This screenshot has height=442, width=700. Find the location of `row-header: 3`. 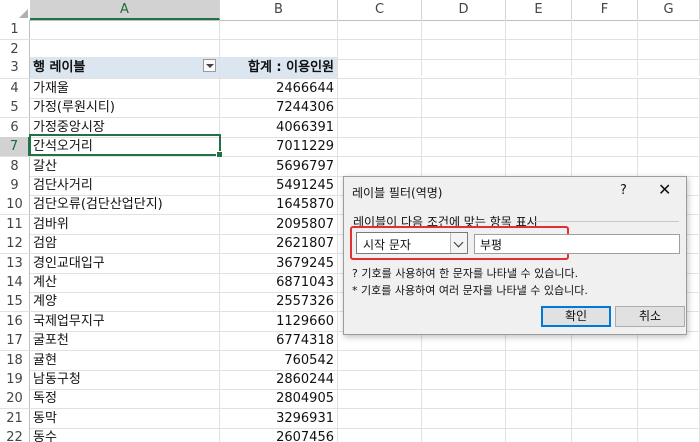

row-header: 3 is located at coordinates (15, 67).